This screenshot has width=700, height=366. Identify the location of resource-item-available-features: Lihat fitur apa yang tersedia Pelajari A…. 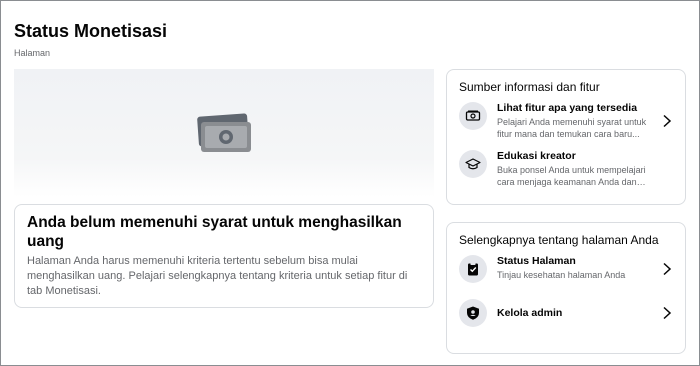
(566, 121).